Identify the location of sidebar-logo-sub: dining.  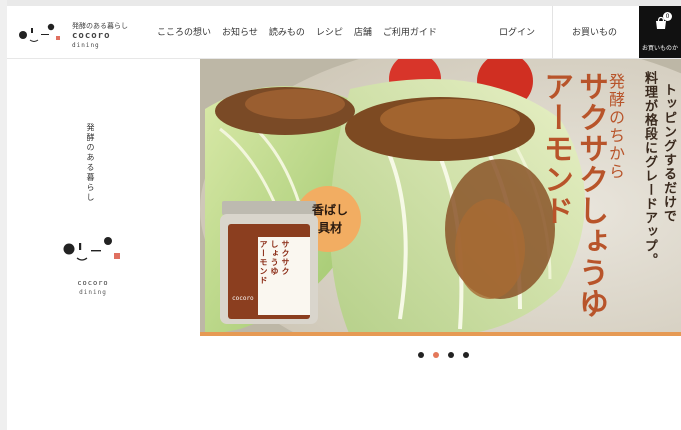
(93, 292).